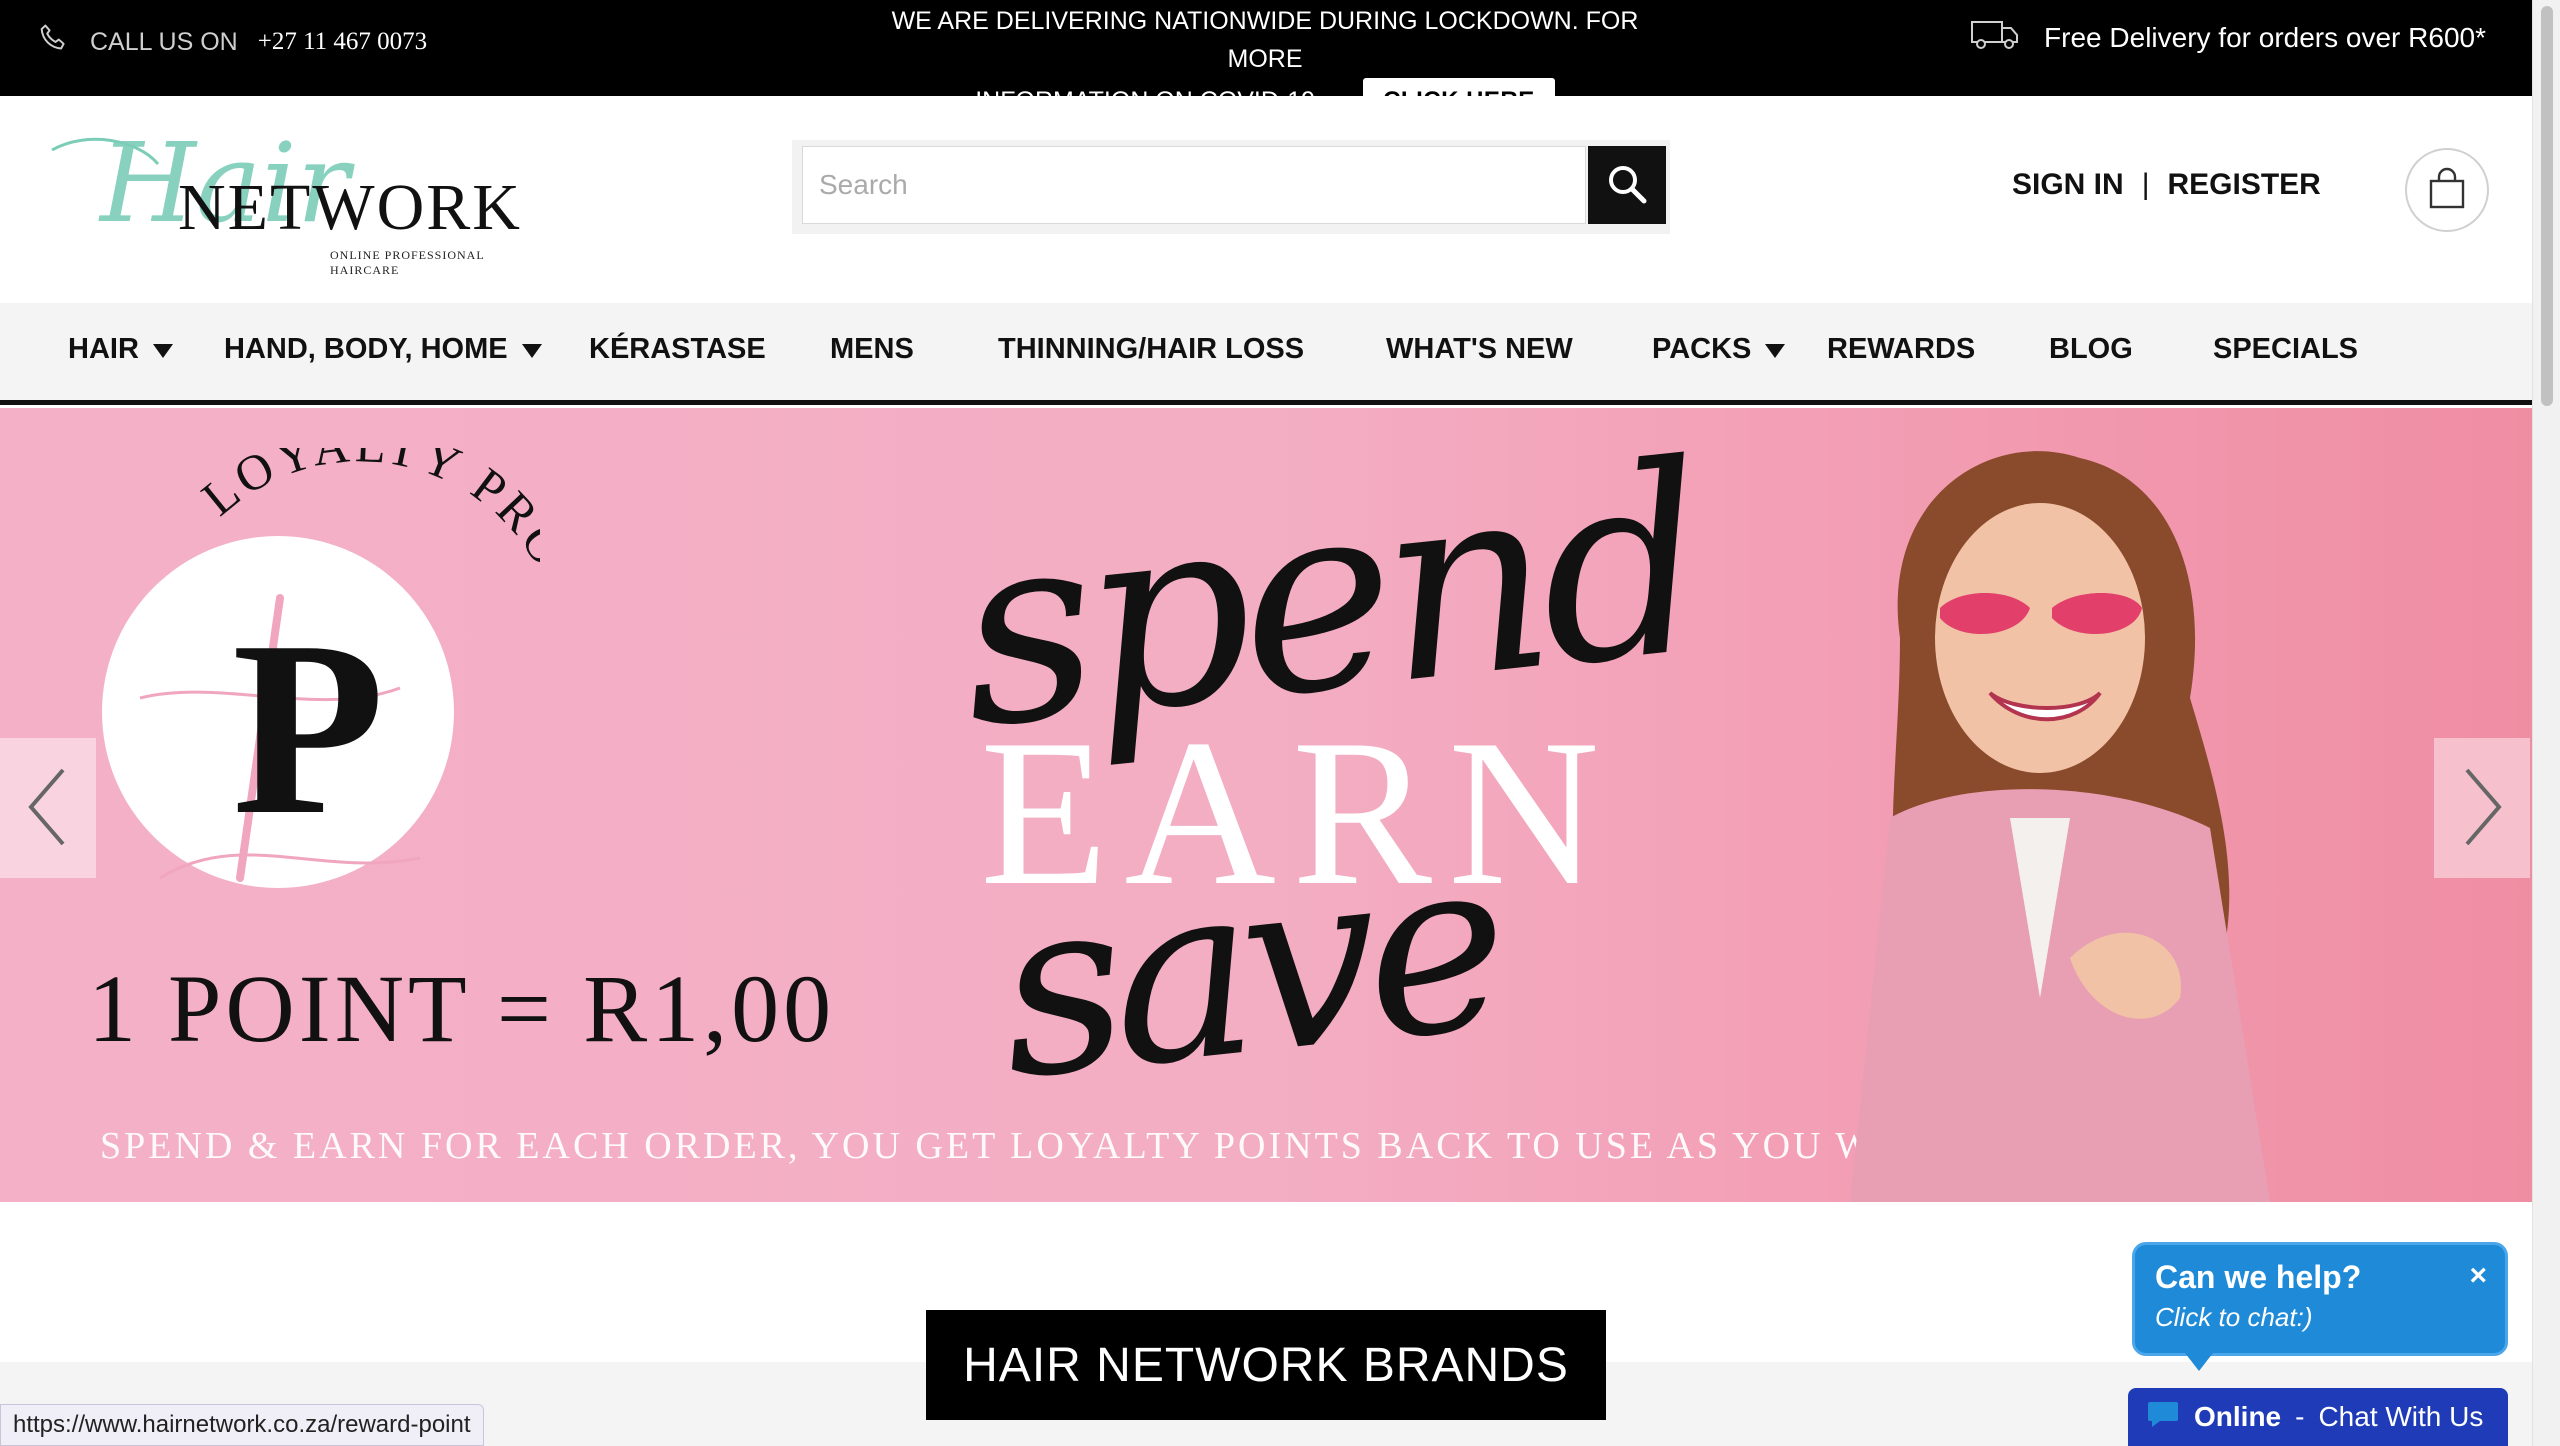 The height and width of the screenshot is (1446, 2560). What do you see at coordinates (2547, 206) in the screenshot?
I see `scrollbar-thumb` at bounding box center [2547, 206].